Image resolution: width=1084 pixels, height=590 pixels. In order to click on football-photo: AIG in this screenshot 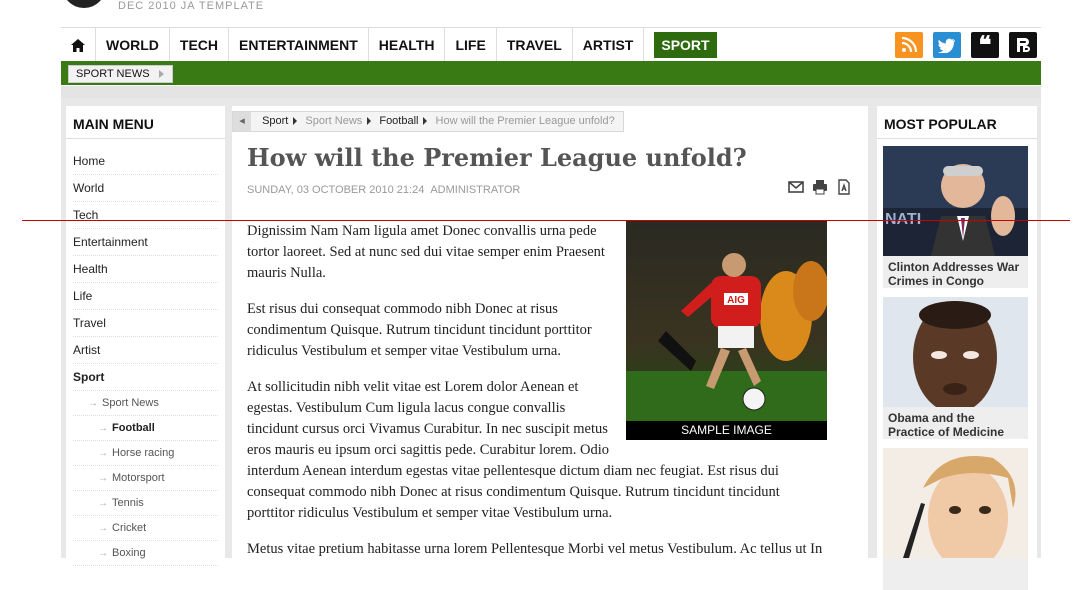, I will do `click(726, 321)`.